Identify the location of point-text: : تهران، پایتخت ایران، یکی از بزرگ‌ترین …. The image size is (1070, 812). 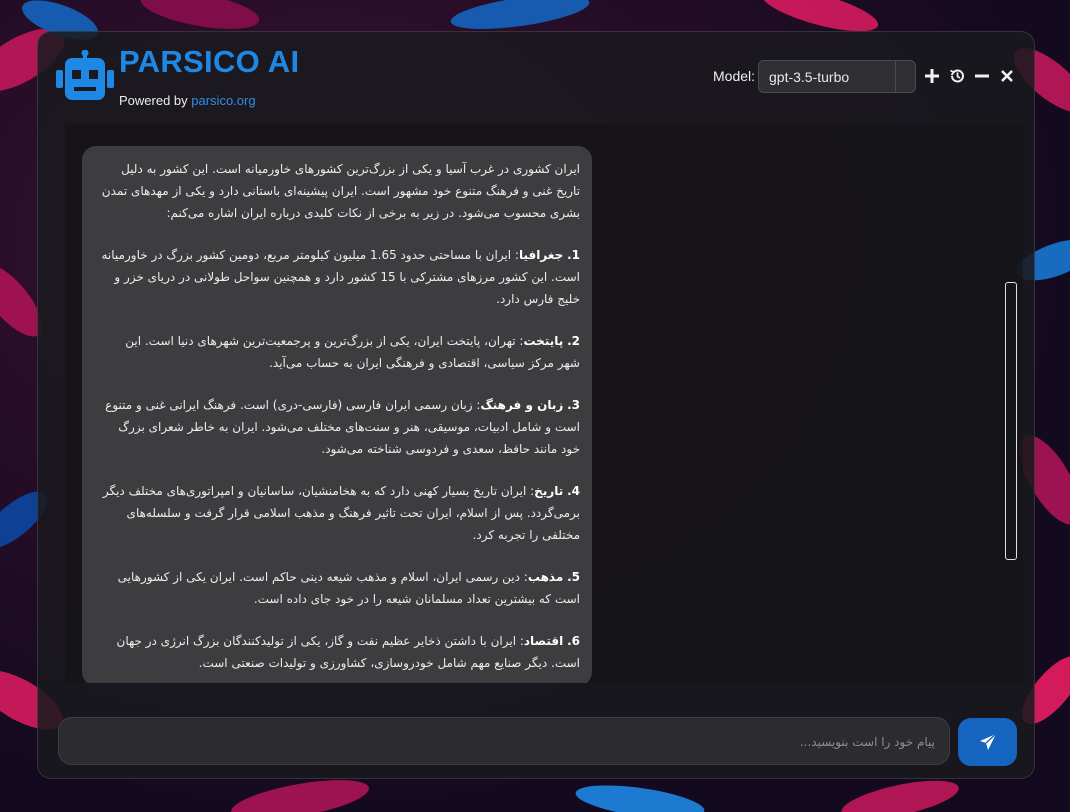
(352, 352).